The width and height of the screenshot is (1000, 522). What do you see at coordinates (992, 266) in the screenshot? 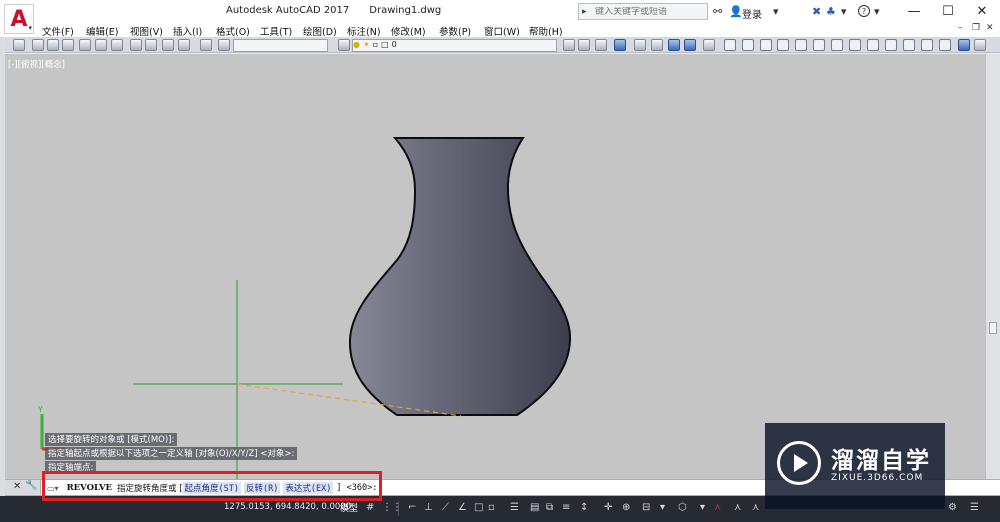
I see `vertical-scrollbar` at bounding box center [992, 266].